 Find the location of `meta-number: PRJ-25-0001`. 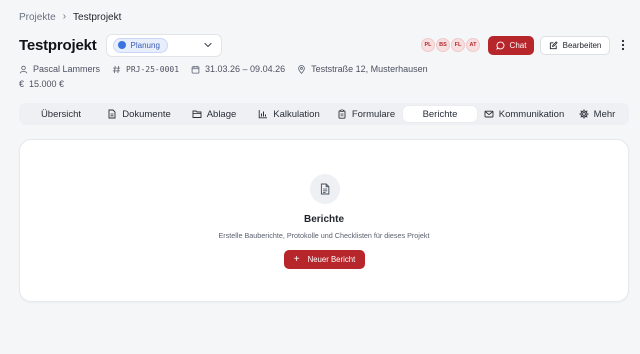

meta-number: PRJ-25-0001 is located at coordinates (145, 69).